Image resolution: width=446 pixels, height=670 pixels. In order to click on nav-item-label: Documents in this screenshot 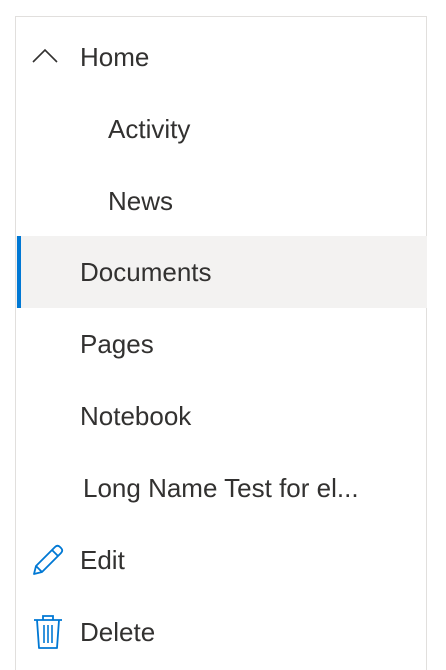, I will do `click(146, 271)`.